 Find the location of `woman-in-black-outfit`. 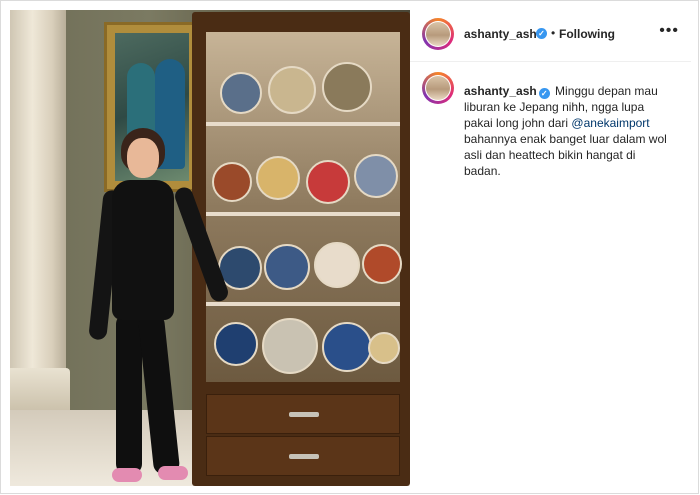

woman-in-black-outfit is located at coordinates (159, 307).